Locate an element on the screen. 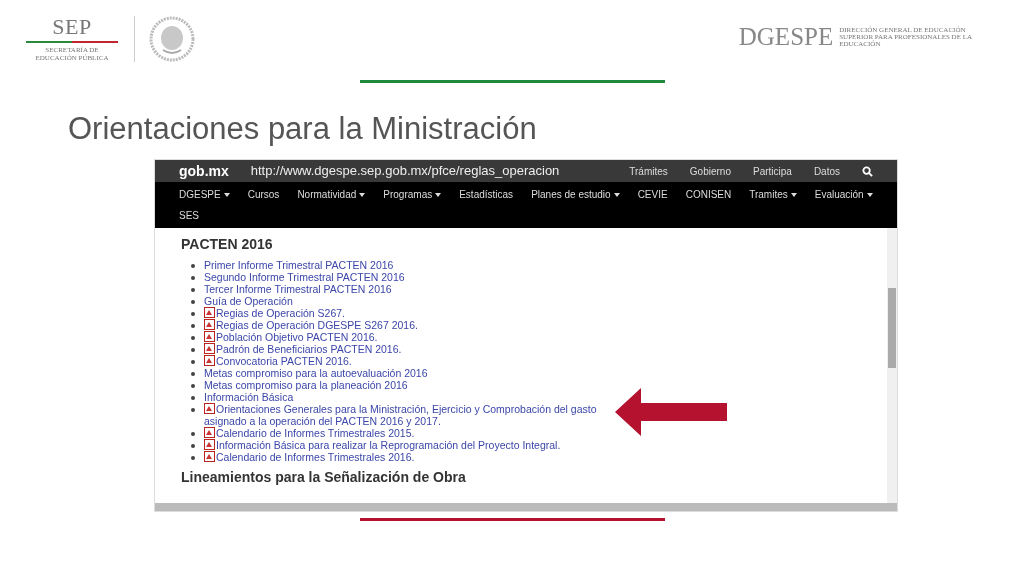  document-link: Guía de Operación is located at coordinates (248, 301).